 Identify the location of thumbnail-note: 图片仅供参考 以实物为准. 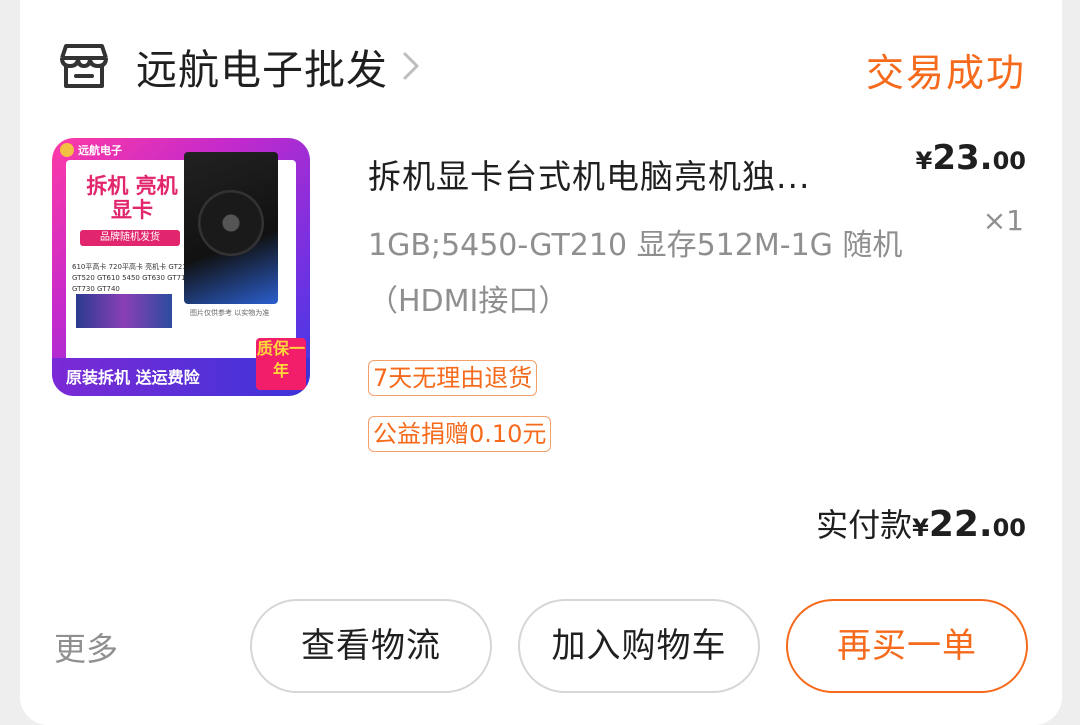
(230, 313).